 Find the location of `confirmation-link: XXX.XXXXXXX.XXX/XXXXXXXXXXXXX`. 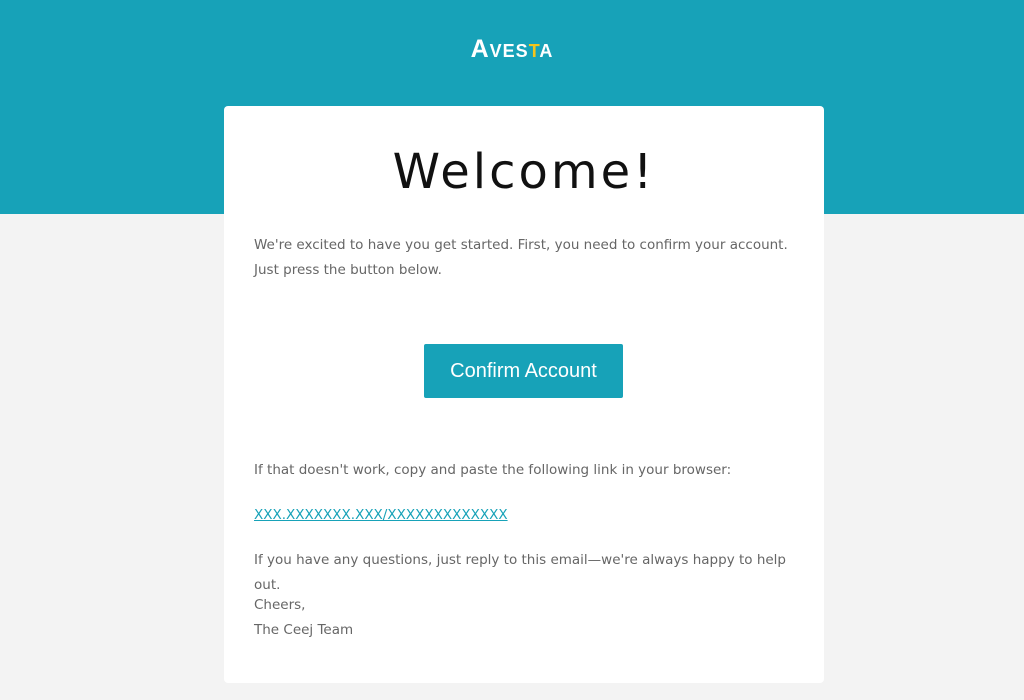

confirmation-link: XXX.XXXXXXX.XXX/XXXXXXXXXXXXX is located at coordinates (524, 515).